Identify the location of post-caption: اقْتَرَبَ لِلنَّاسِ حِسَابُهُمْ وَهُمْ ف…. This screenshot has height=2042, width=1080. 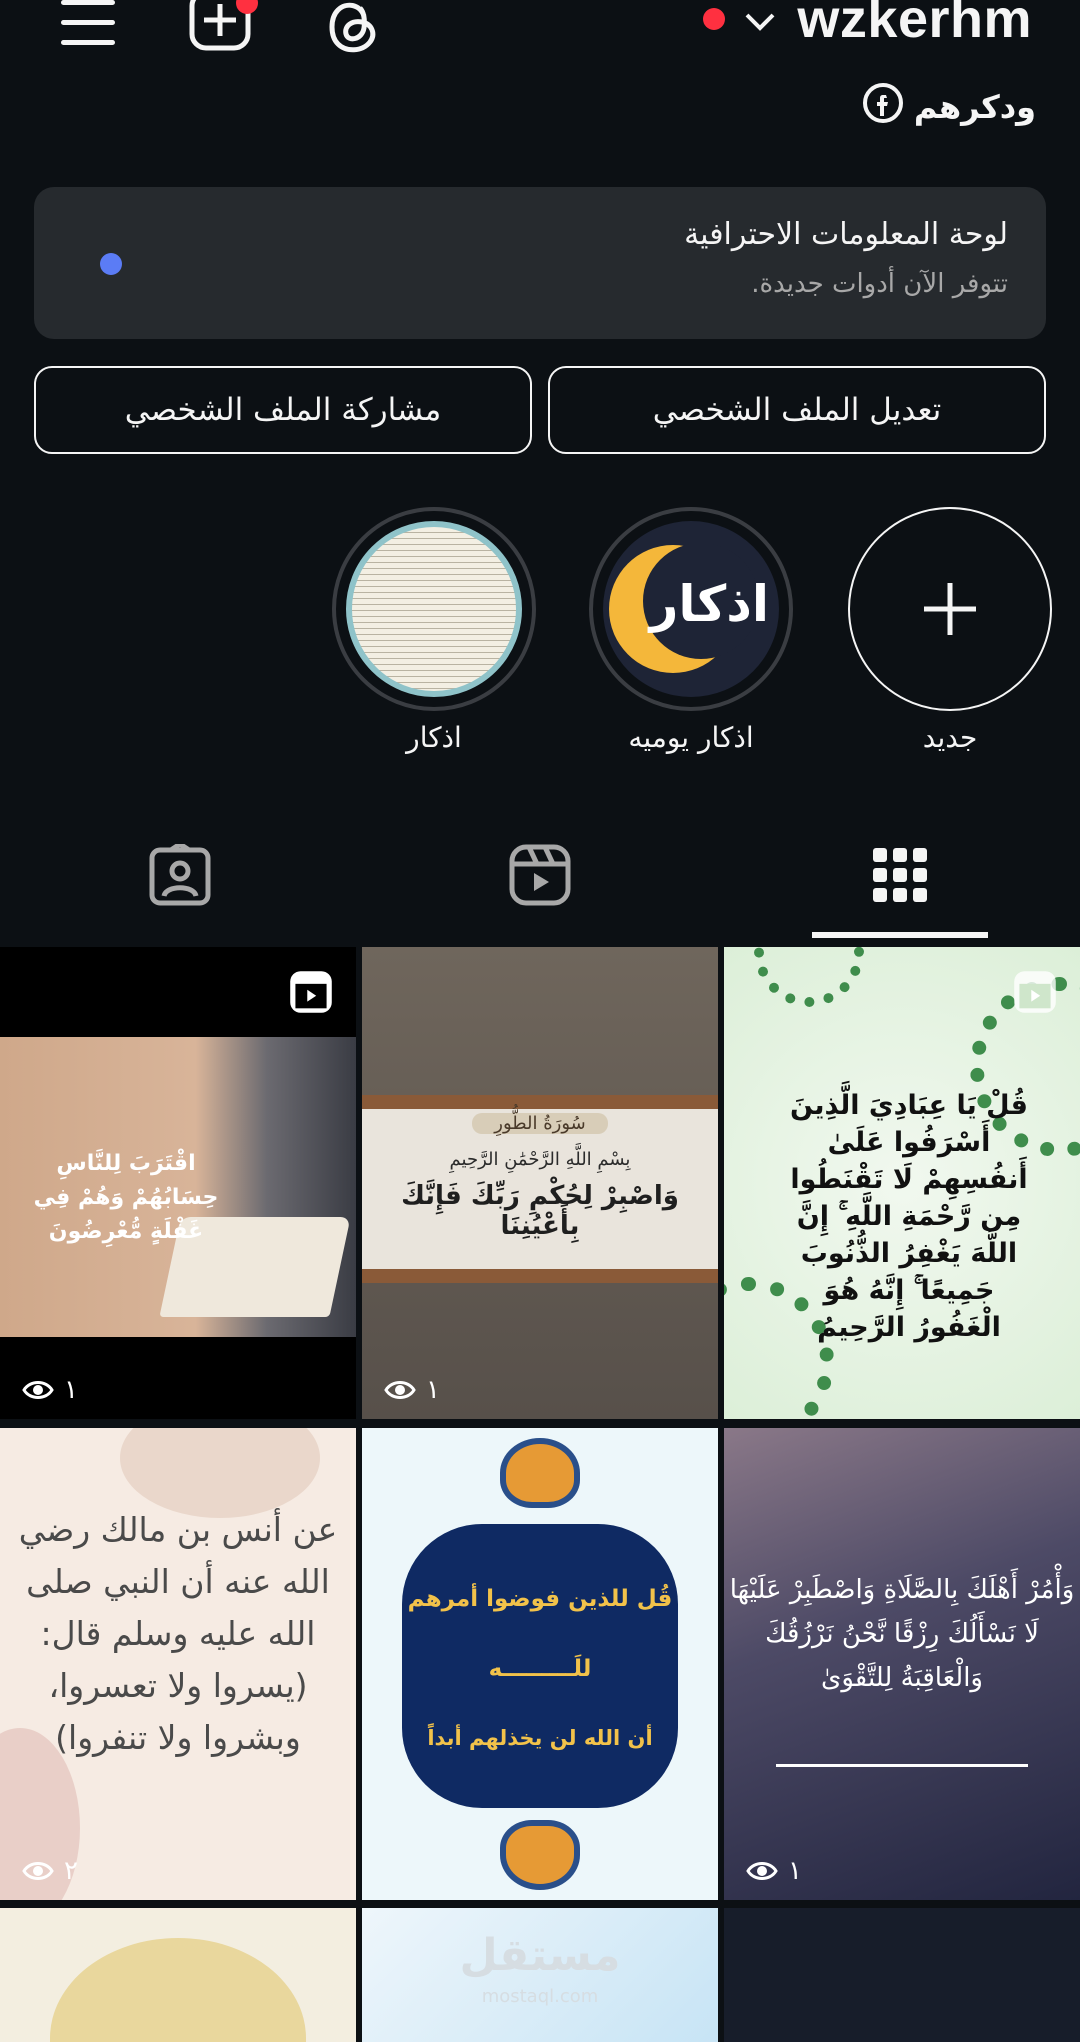
(126, 1197).